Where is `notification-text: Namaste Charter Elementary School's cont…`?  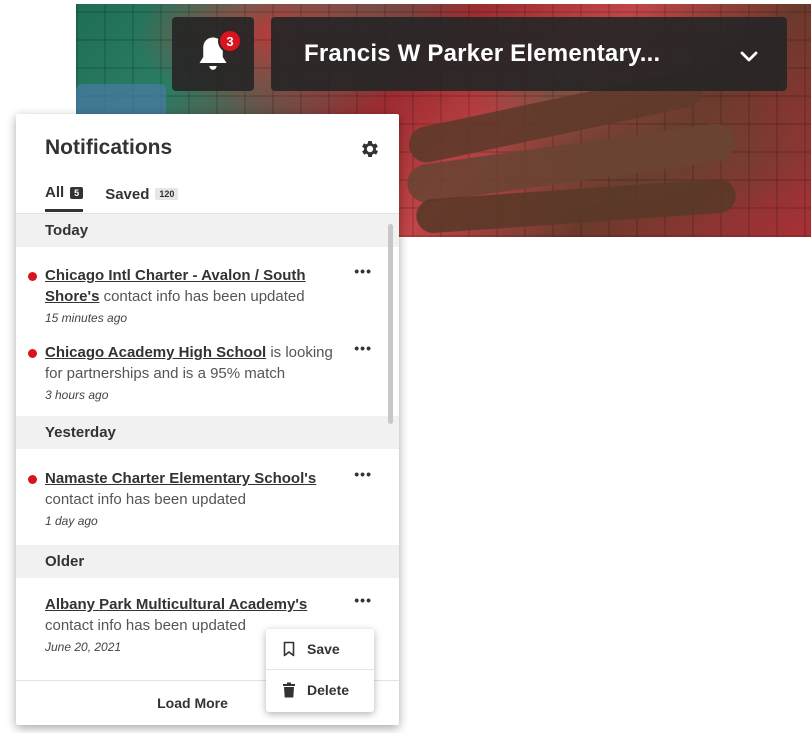
notification-text: Namaste Charter Elementary School's cont… is located at coordinates (181, 489).